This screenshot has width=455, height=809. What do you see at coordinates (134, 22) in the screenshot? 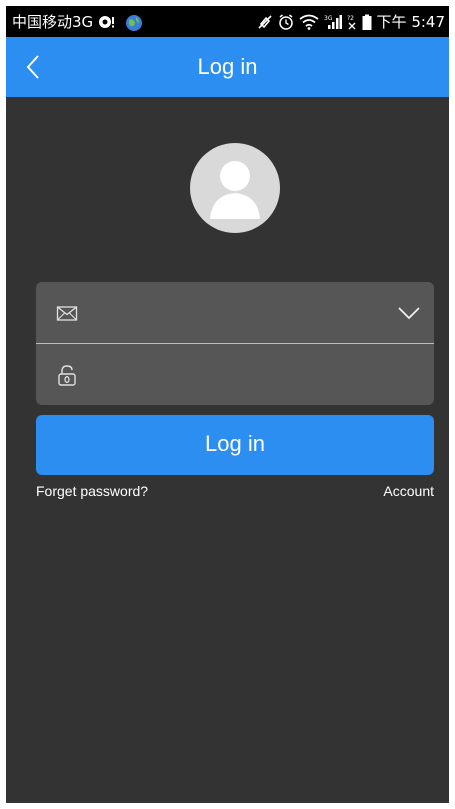
I see `globe-app-icon` at bounding box center [134, 22].